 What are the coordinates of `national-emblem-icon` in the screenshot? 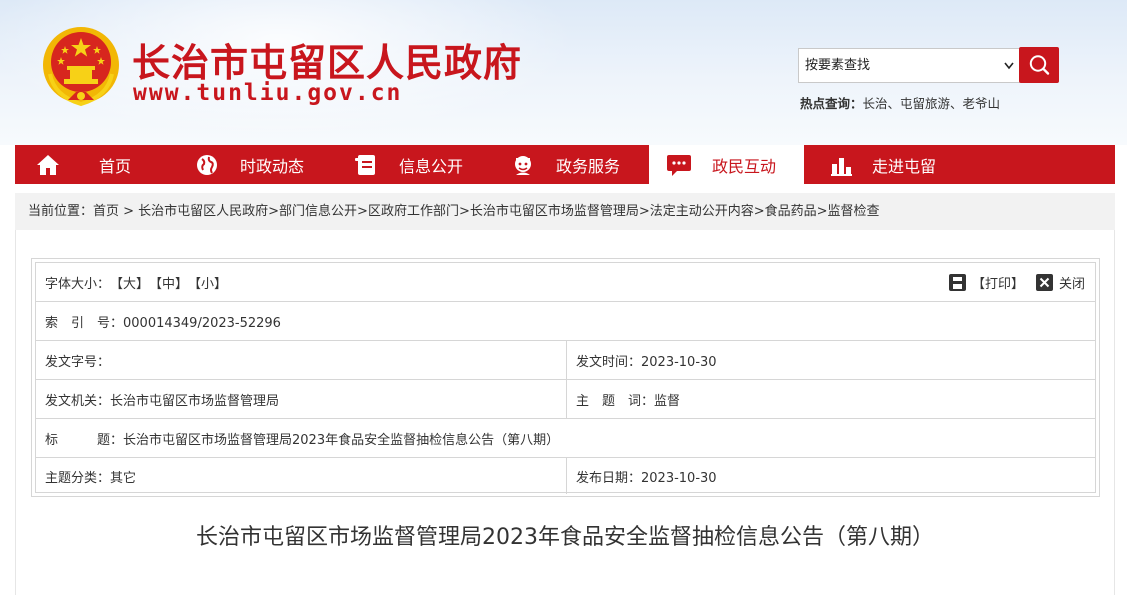 It's located at (81, 67).